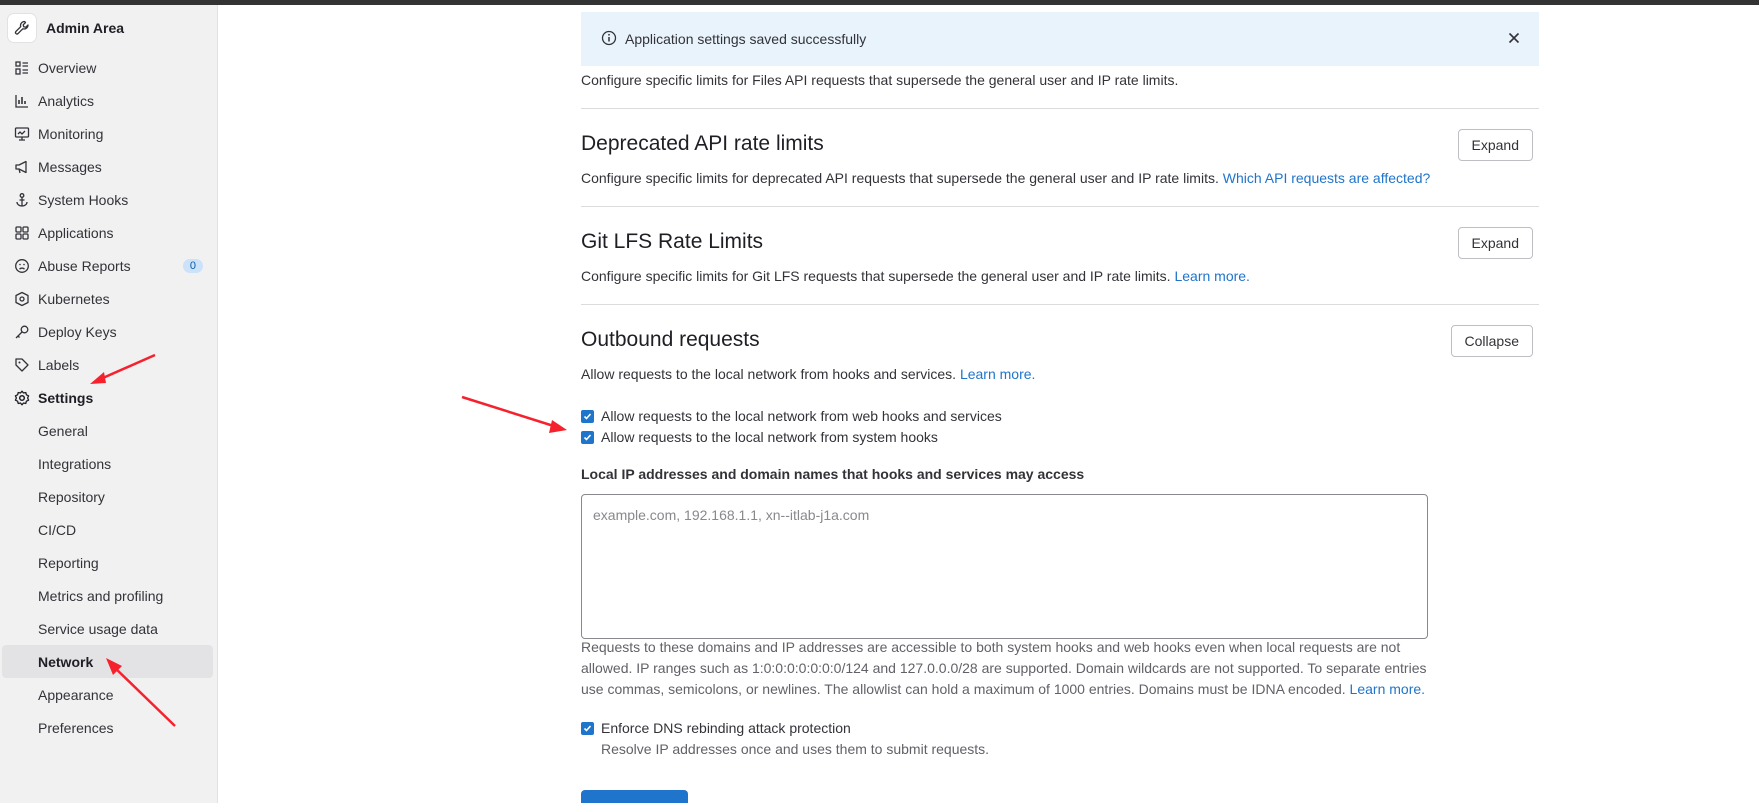  What do you see at coordinates (1495, 145) in the screenshot?
I see `deprecated-expand-button: Expand` at bounding box center [1495, 145].